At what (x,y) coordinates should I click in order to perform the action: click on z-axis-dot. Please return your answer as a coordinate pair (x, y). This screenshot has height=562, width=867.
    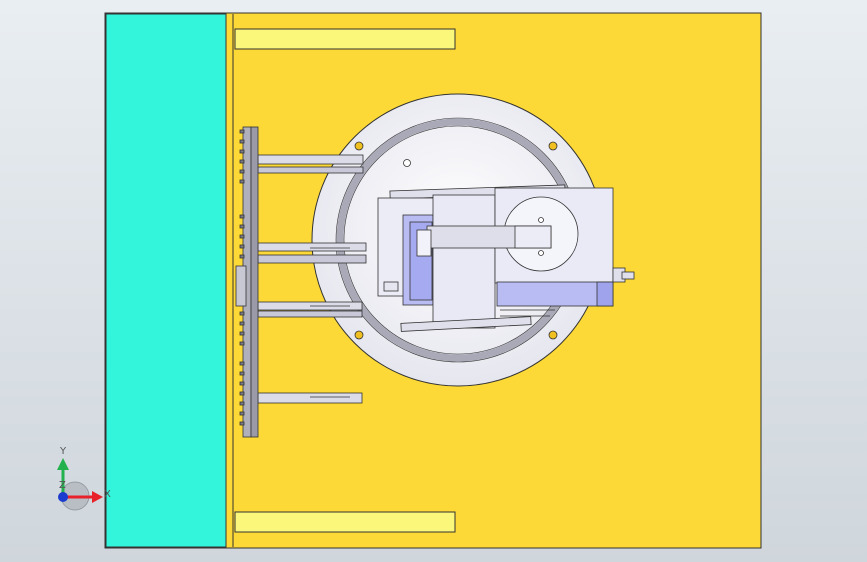
    Looking at the image, I should click on (63, 497).